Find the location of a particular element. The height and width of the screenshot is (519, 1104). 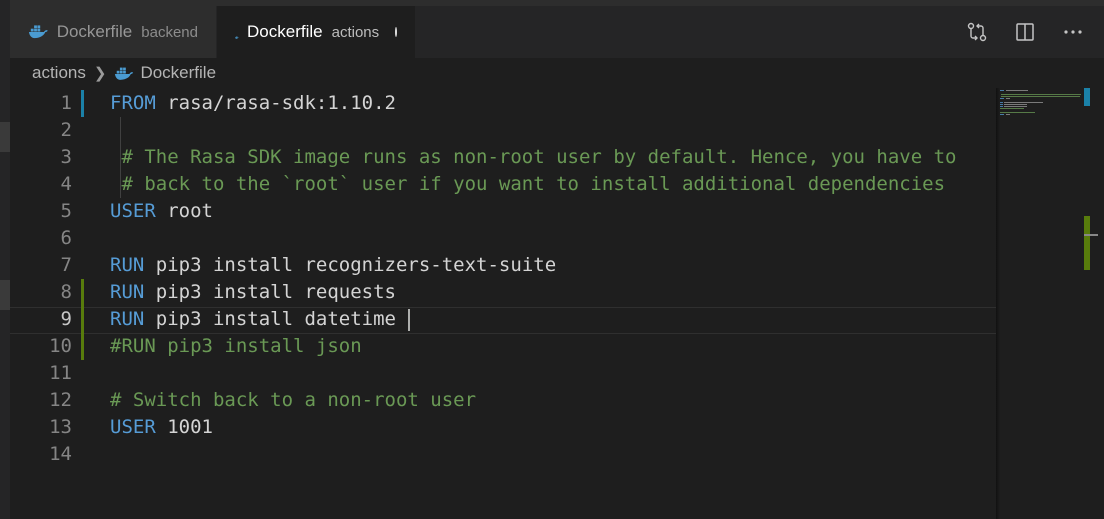

code-line: 8 RUN pip3 install requests is located at coordinates (503, 292).